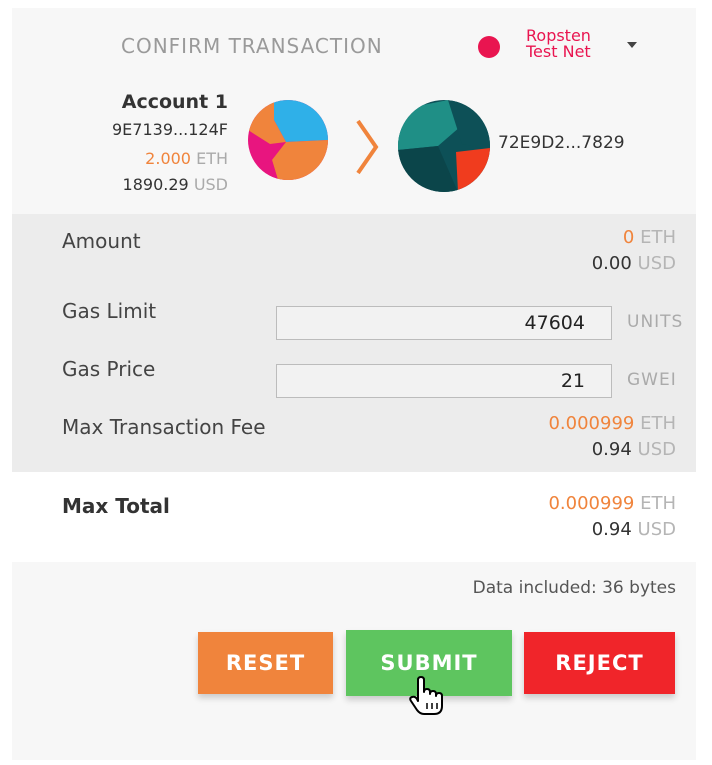 The width and height of the screenshot is (712, 765). I want to click on max-fee-eth-value: 0.000999, so click(591, 423).